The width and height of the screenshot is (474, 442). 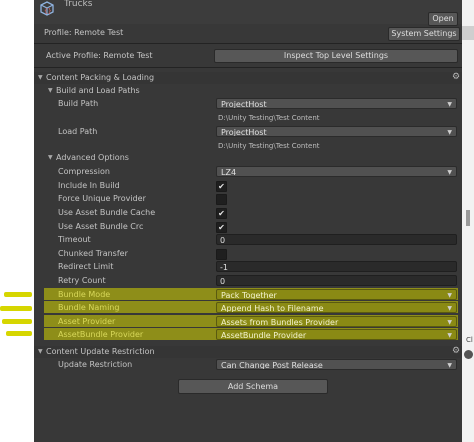 What do you see at coordinates (248, 91) in the screenshot?
I see `build-load-paths-foldout: ▼ Build and Load Paths` at bounding box center [248, 91].